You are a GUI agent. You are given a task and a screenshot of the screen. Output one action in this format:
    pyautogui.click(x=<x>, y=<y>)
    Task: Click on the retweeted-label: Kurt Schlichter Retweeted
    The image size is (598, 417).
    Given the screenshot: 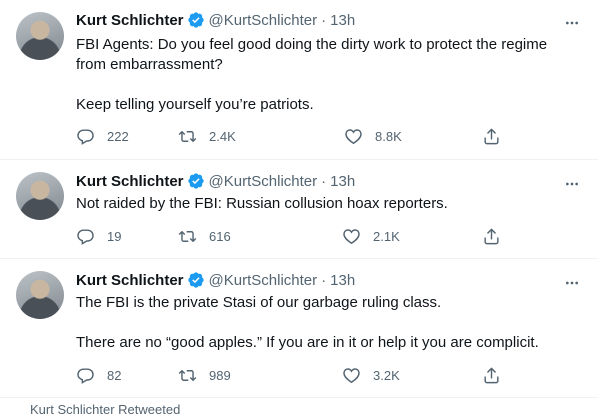 What is the action you would take?
    pyautogui.click(x=105, y=409)
    